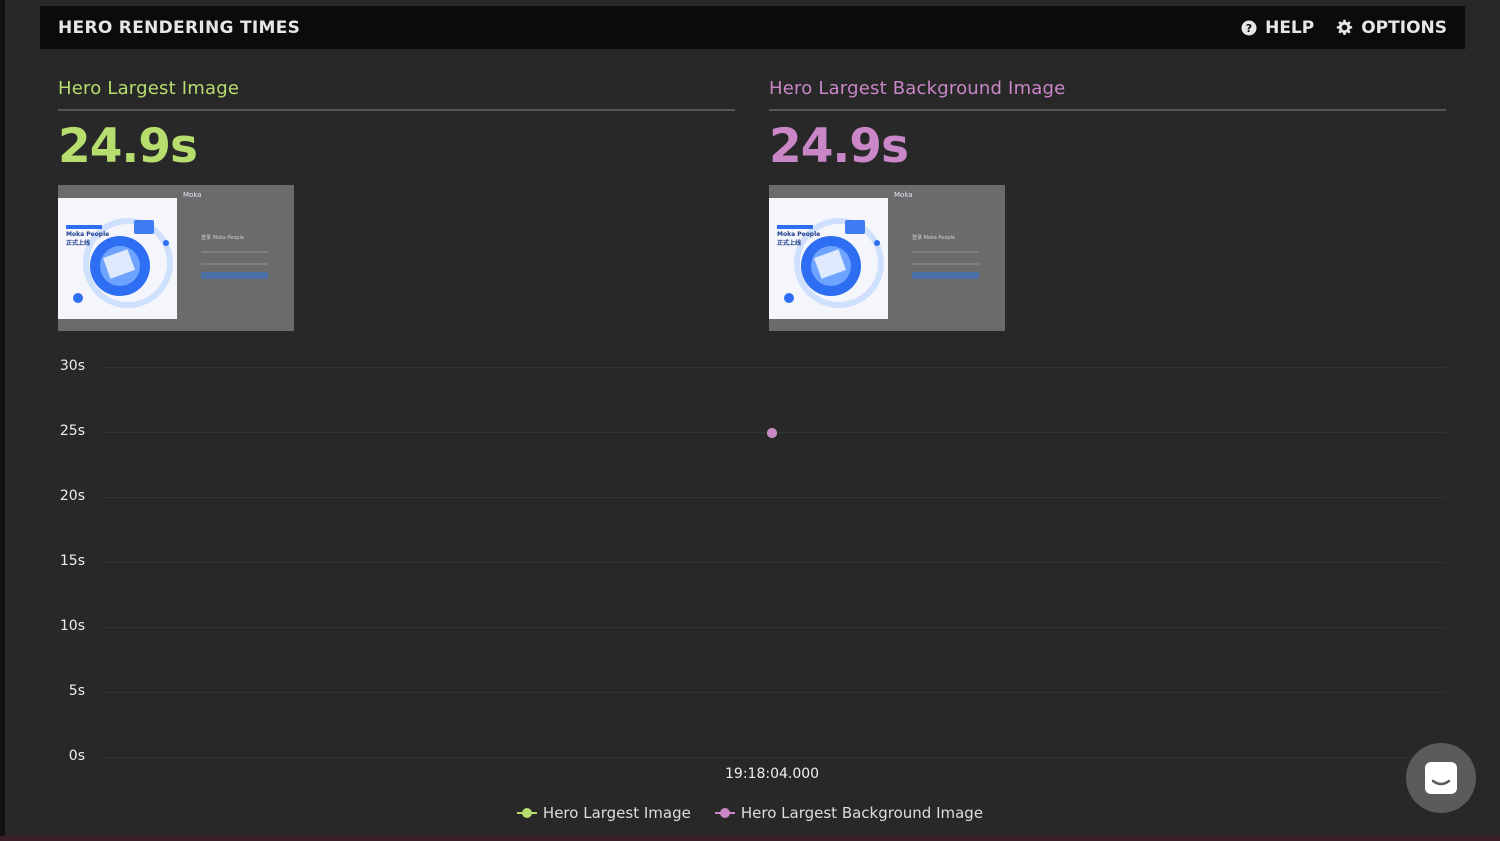 Image resolution: width=1500 pixels, height=841 pixels. I want to click on help-button: ? HELP, so click(1277, 28).